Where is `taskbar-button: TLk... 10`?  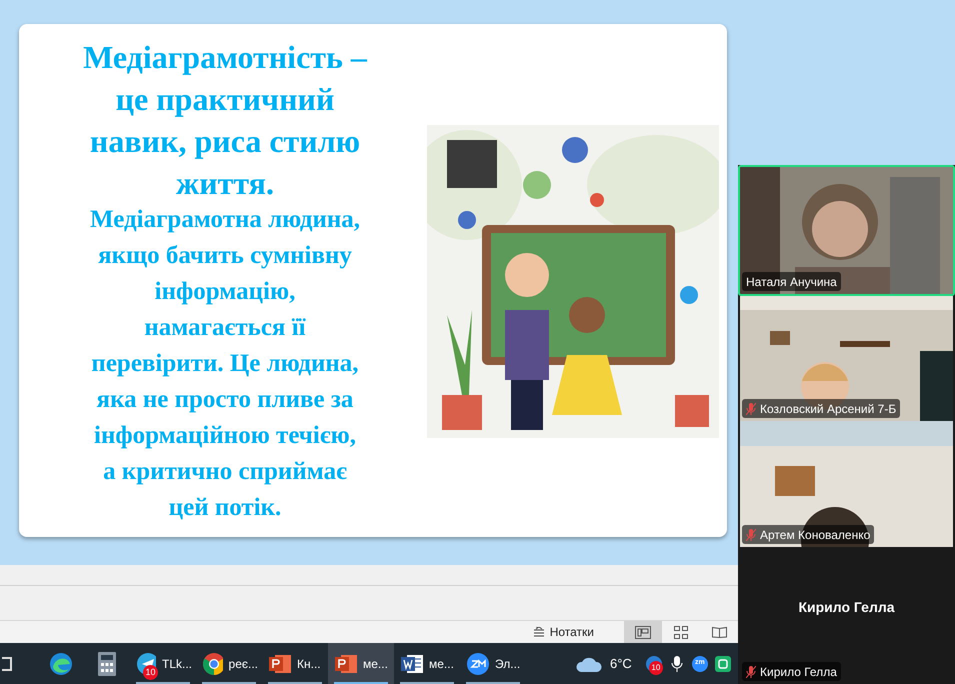
taskbar-button: TLk... 10 is located at coordinates (163, 663).